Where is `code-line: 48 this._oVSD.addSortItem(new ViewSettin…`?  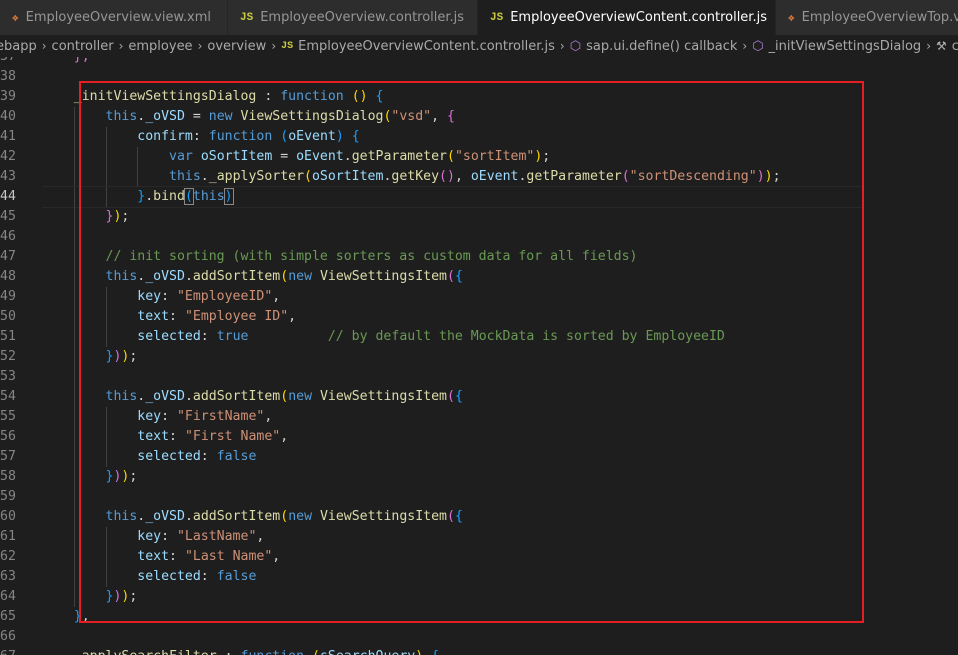 code-line: 48 this._oVSD.addSortItem(new ViewSettin… is located at coordinates (479, 277).